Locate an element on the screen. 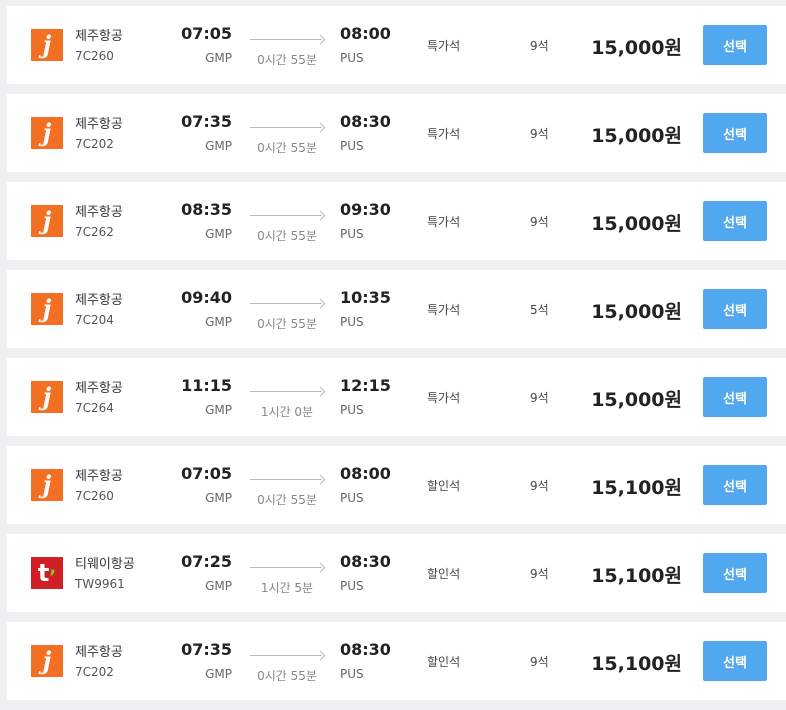  arrival-time: 12:15 is located at coordinates (365, 385).